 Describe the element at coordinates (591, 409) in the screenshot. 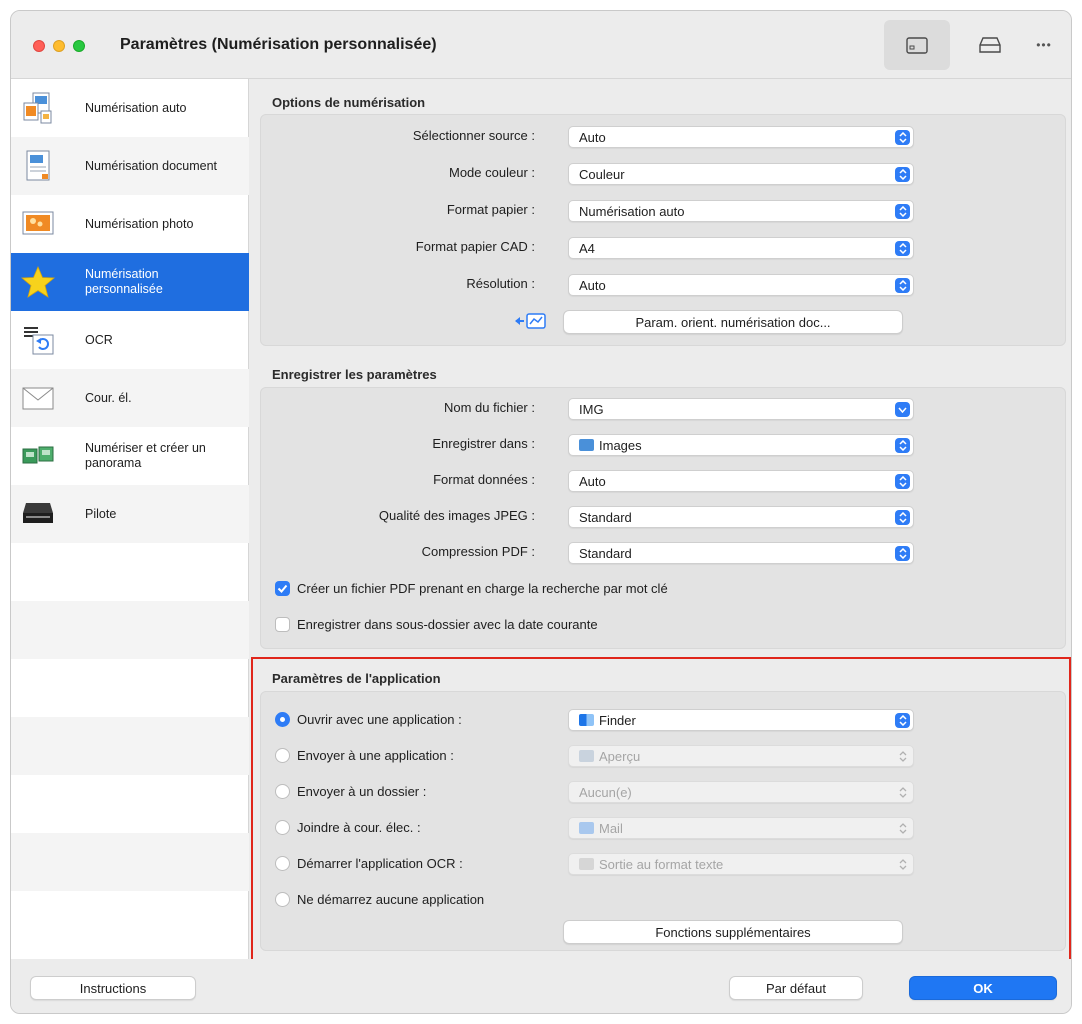

I see `filename-value: IMG` at that location.